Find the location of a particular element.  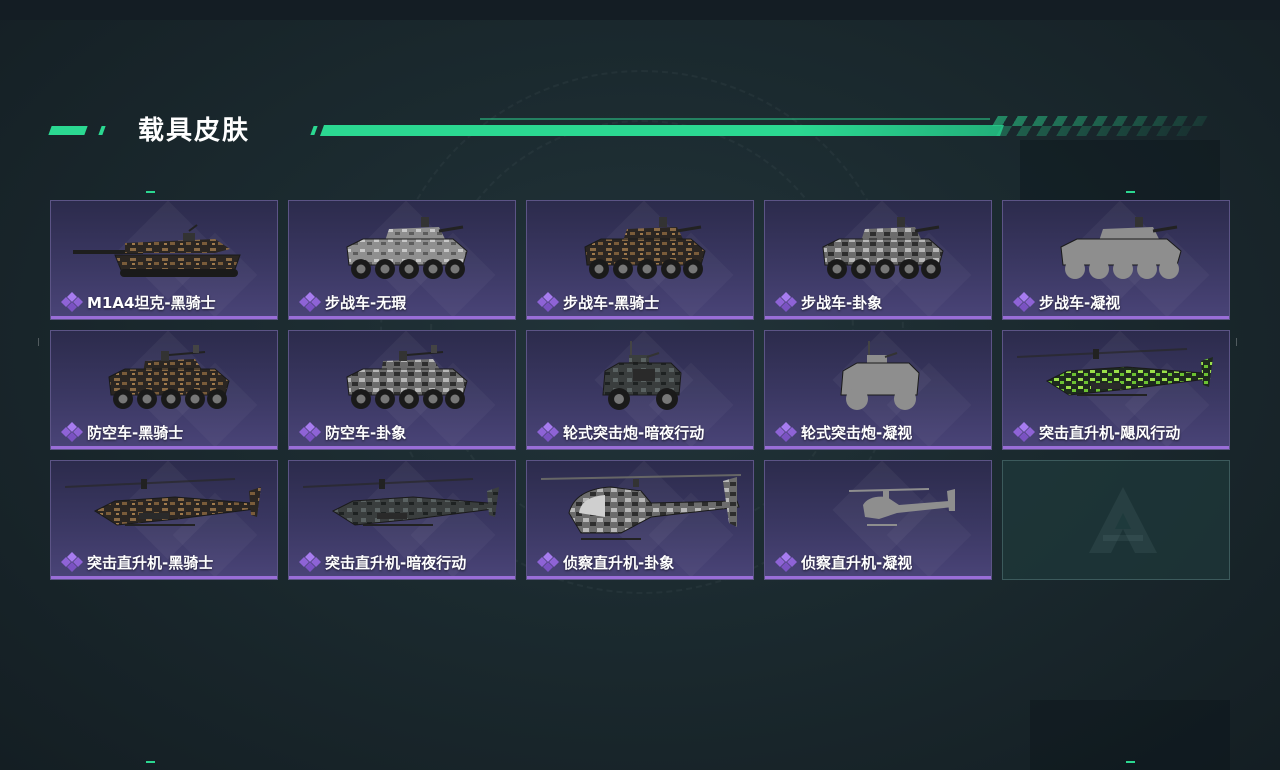

skin-card: 侦察直升机-凝视 is located at coordinates (878, 520).